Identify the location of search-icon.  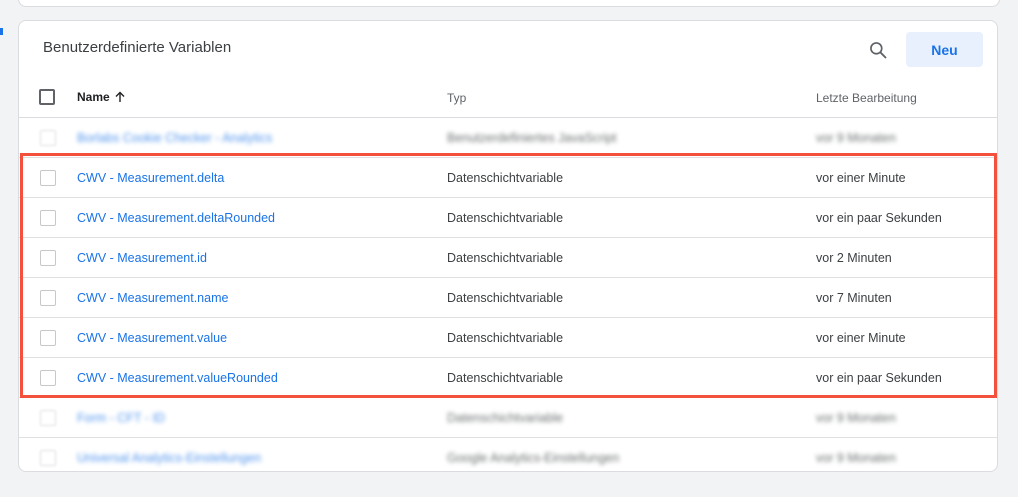
(878, 50).